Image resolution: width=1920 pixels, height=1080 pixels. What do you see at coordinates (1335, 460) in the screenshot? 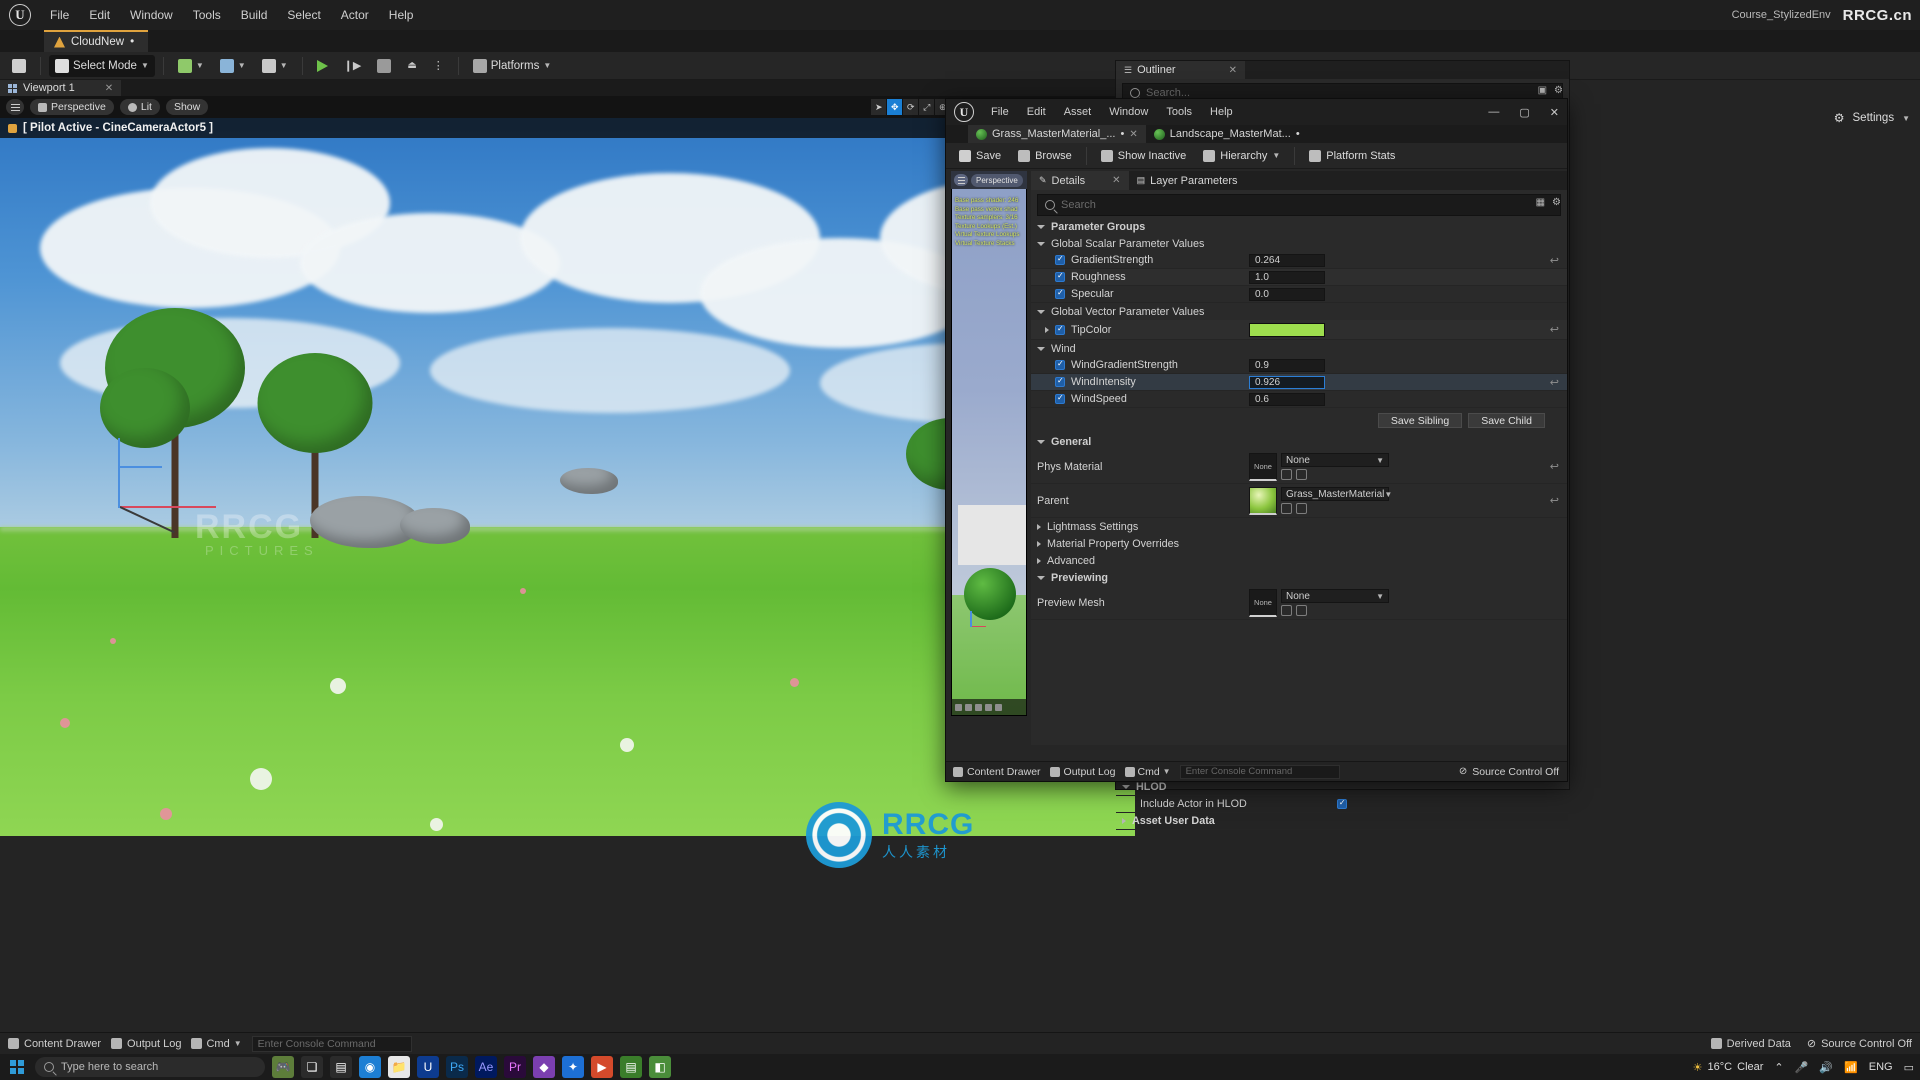
I see `phys-material-combo: None ▼` at bounding box center [1335, 460].